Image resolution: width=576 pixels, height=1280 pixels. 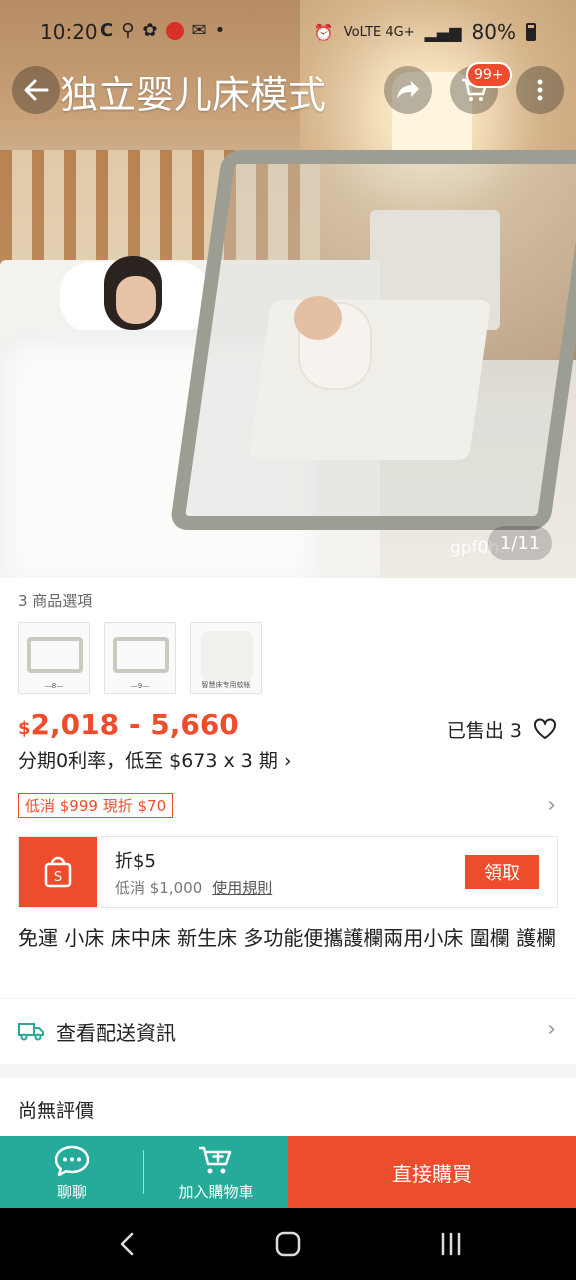 What do you see at coordinates (370, 380) in the screenshot?
I see `hero-crib-mattress` at bounding box center [370, 380].